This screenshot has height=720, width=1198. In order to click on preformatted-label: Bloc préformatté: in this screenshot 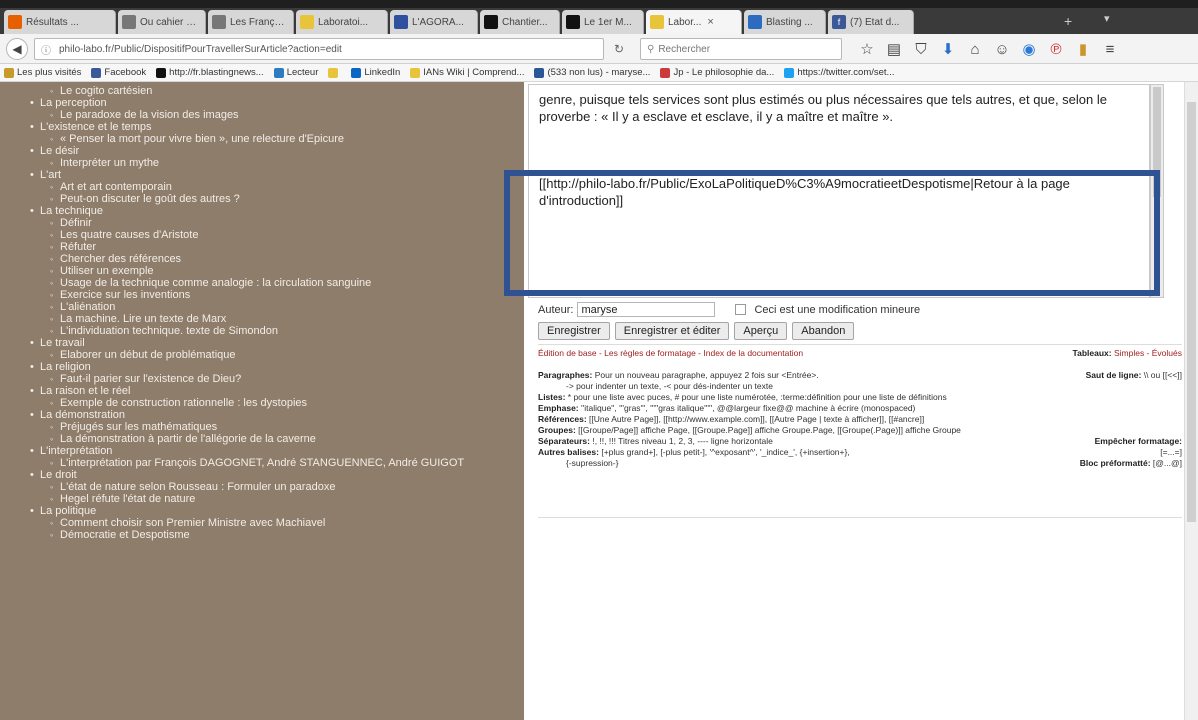, I will do `click(1115, 463)`.